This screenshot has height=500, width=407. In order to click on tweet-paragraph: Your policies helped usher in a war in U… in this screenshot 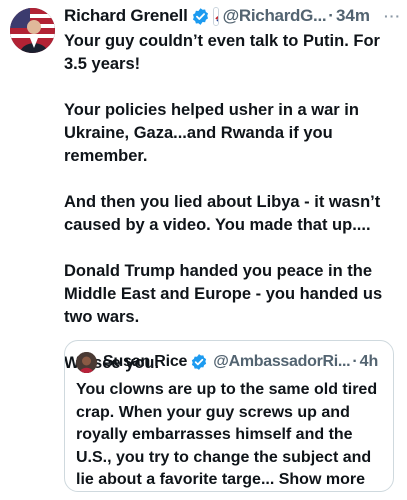, I will do `click(211, 133)`.